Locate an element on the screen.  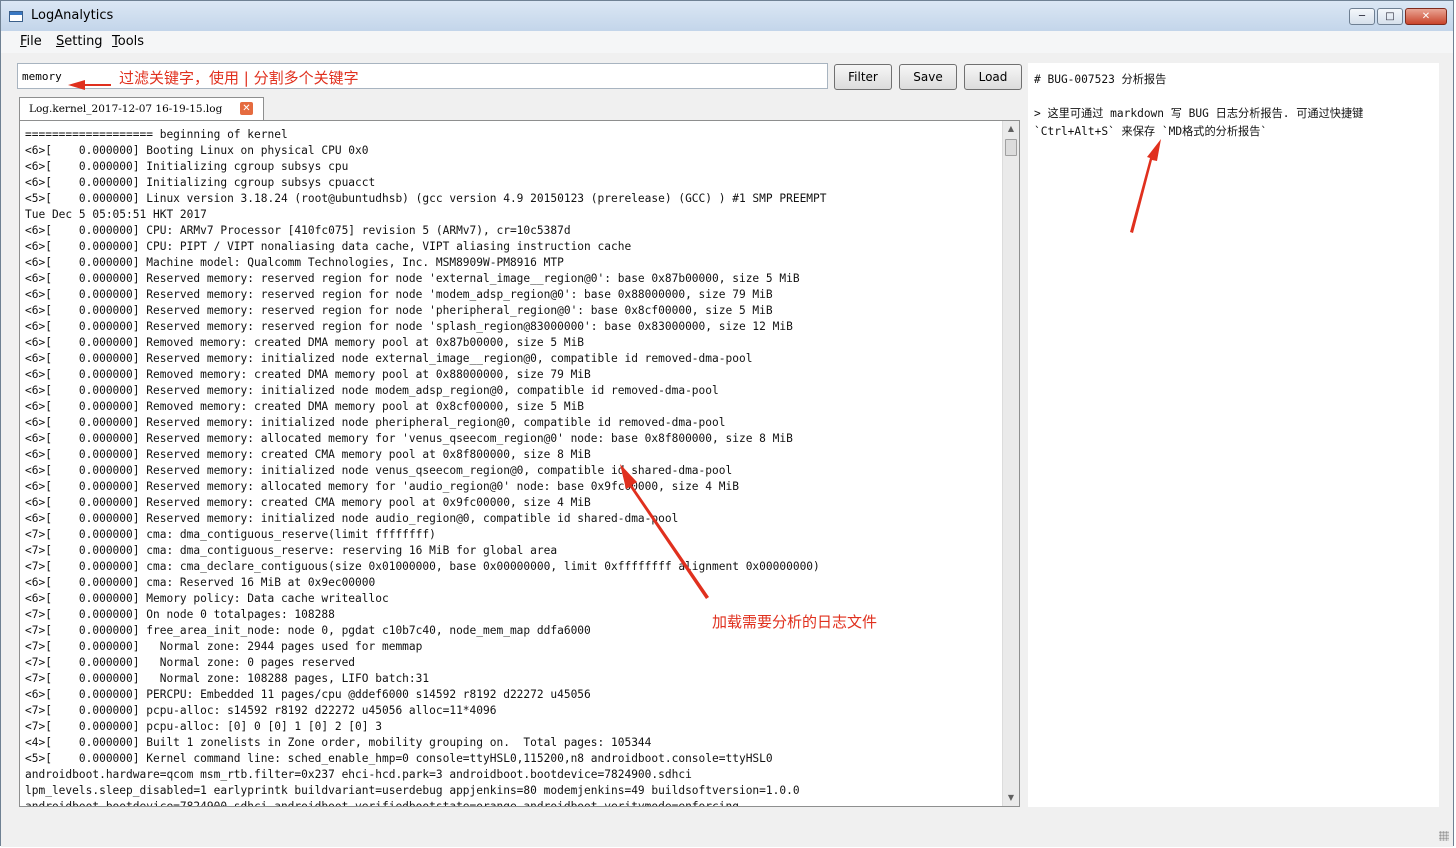
menu-setting: Setting is located at coordinates (79, 41).